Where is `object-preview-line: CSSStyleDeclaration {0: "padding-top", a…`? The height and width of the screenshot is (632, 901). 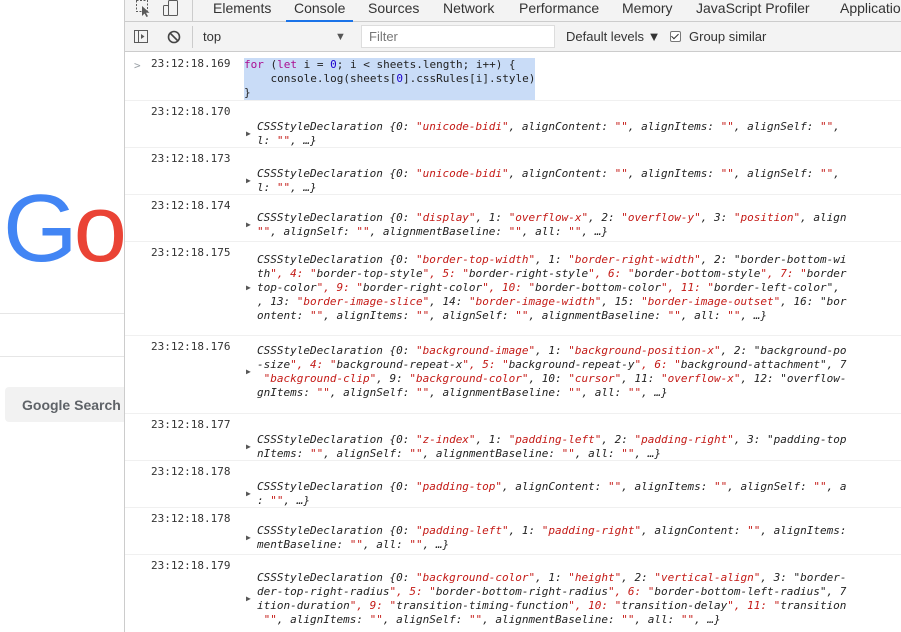
object-preview-line: CSSStyleDeclaration {0: "padding-top", a… is located at coordinates (552, 486).